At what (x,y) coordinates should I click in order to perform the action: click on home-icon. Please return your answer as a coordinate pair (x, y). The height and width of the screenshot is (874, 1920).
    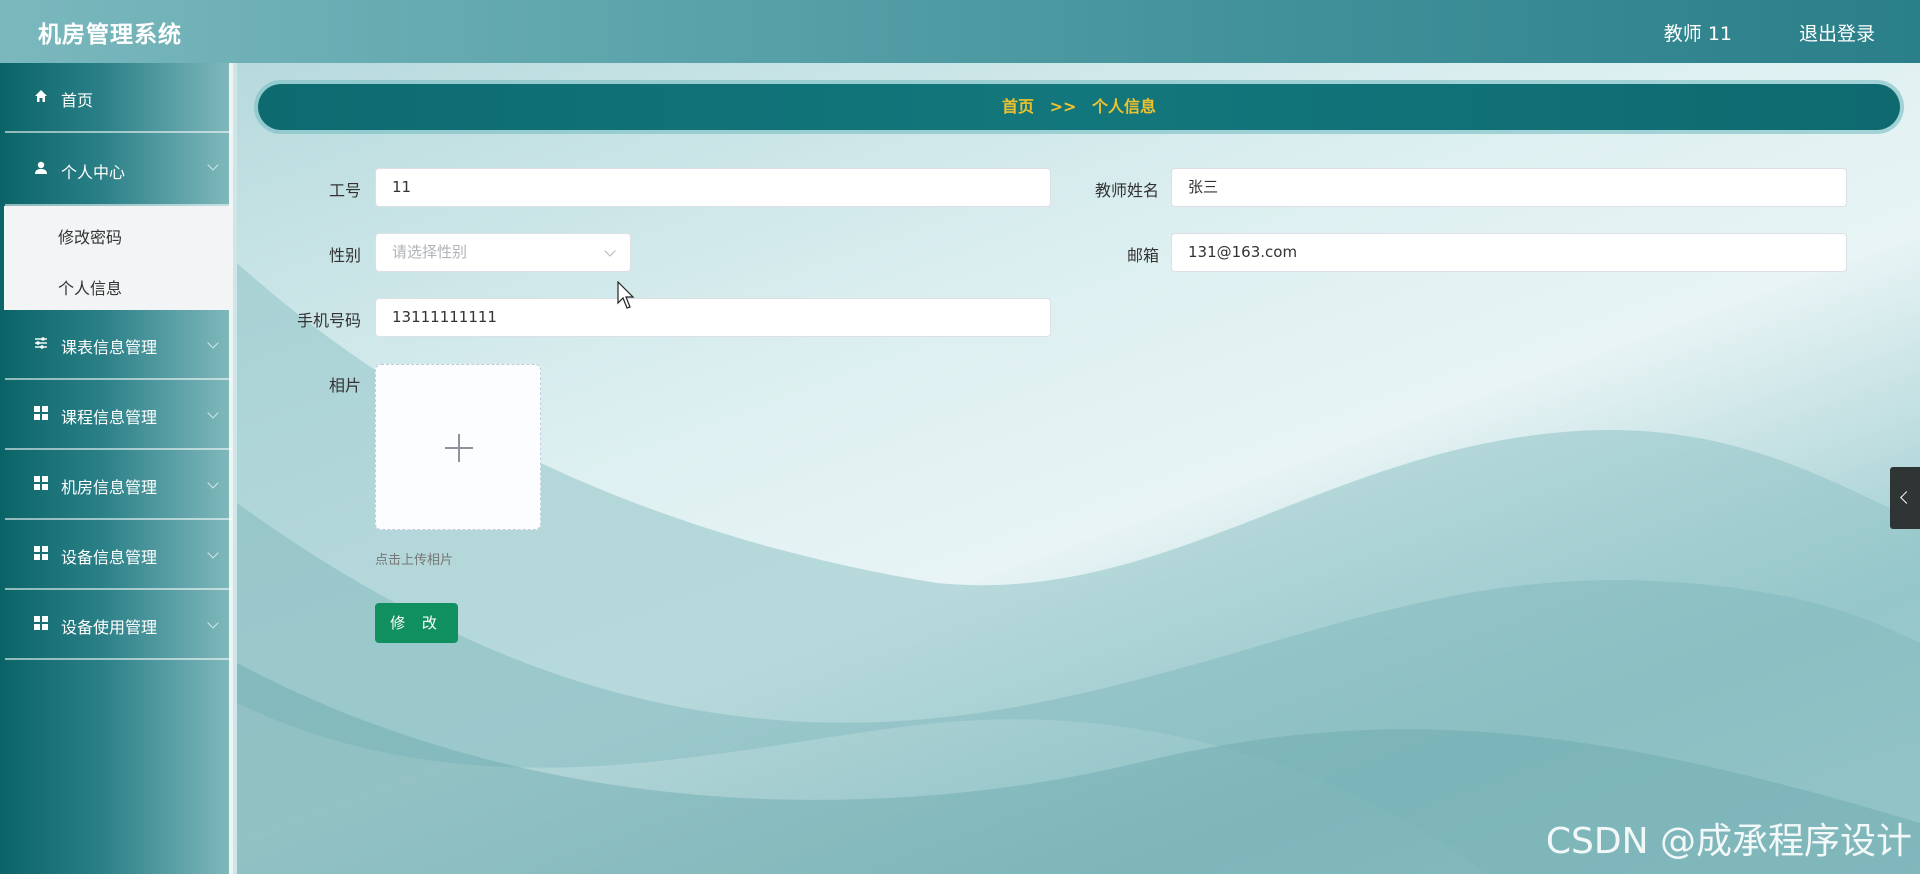
    Looking at the image, I should click on (41, 96).